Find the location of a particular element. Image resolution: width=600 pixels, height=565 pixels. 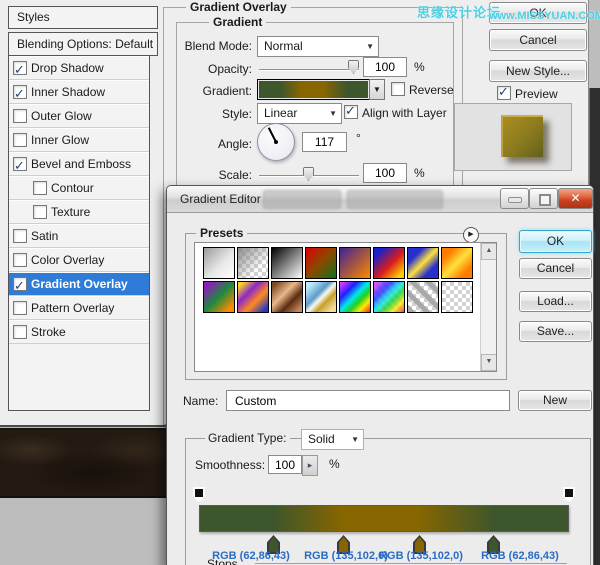

maximize-button is located at coordinates (543, 198).